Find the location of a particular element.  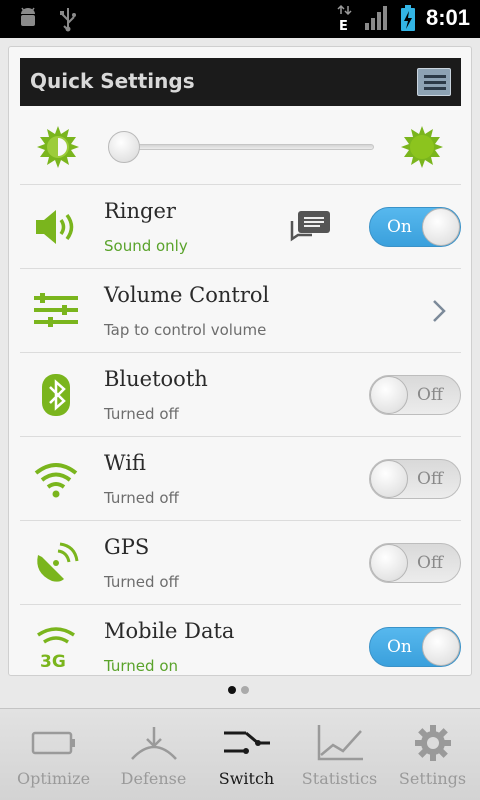

wifi-status: Turned off is located at coordinates (141, 498).